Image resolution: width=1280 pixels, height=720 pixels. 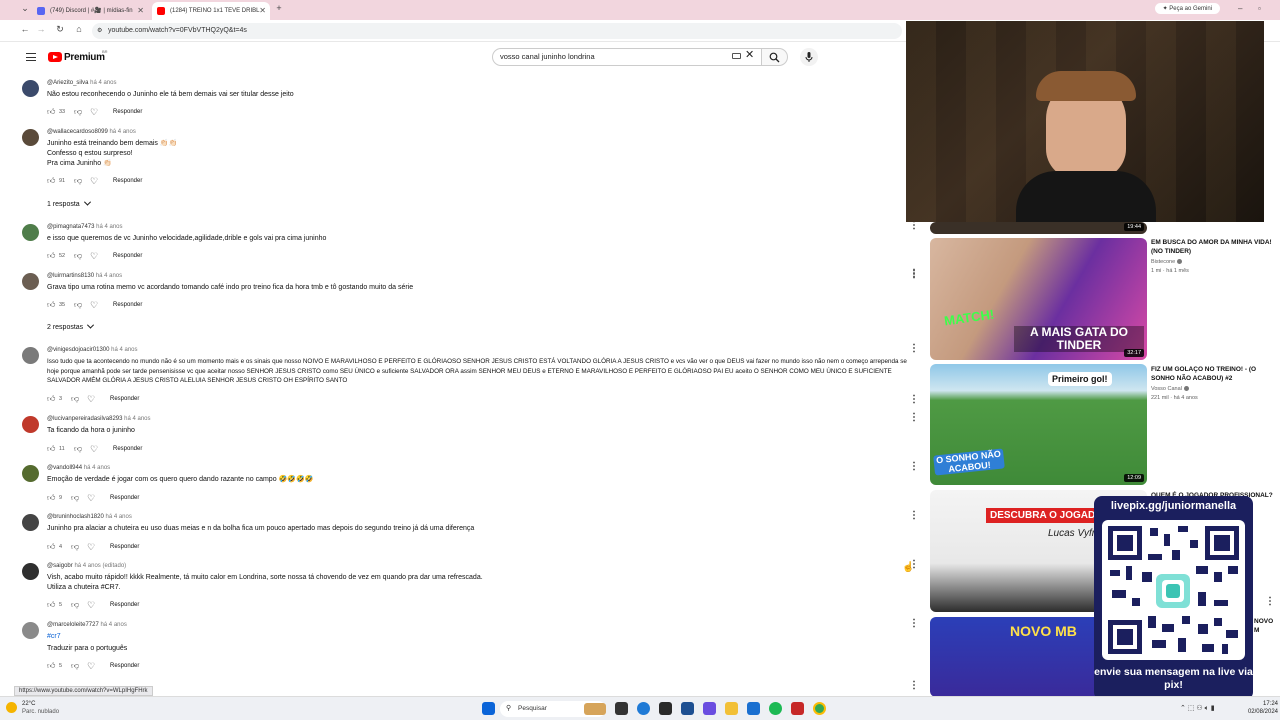 I want to click on voice-search-button, so click(x=809, y=57).